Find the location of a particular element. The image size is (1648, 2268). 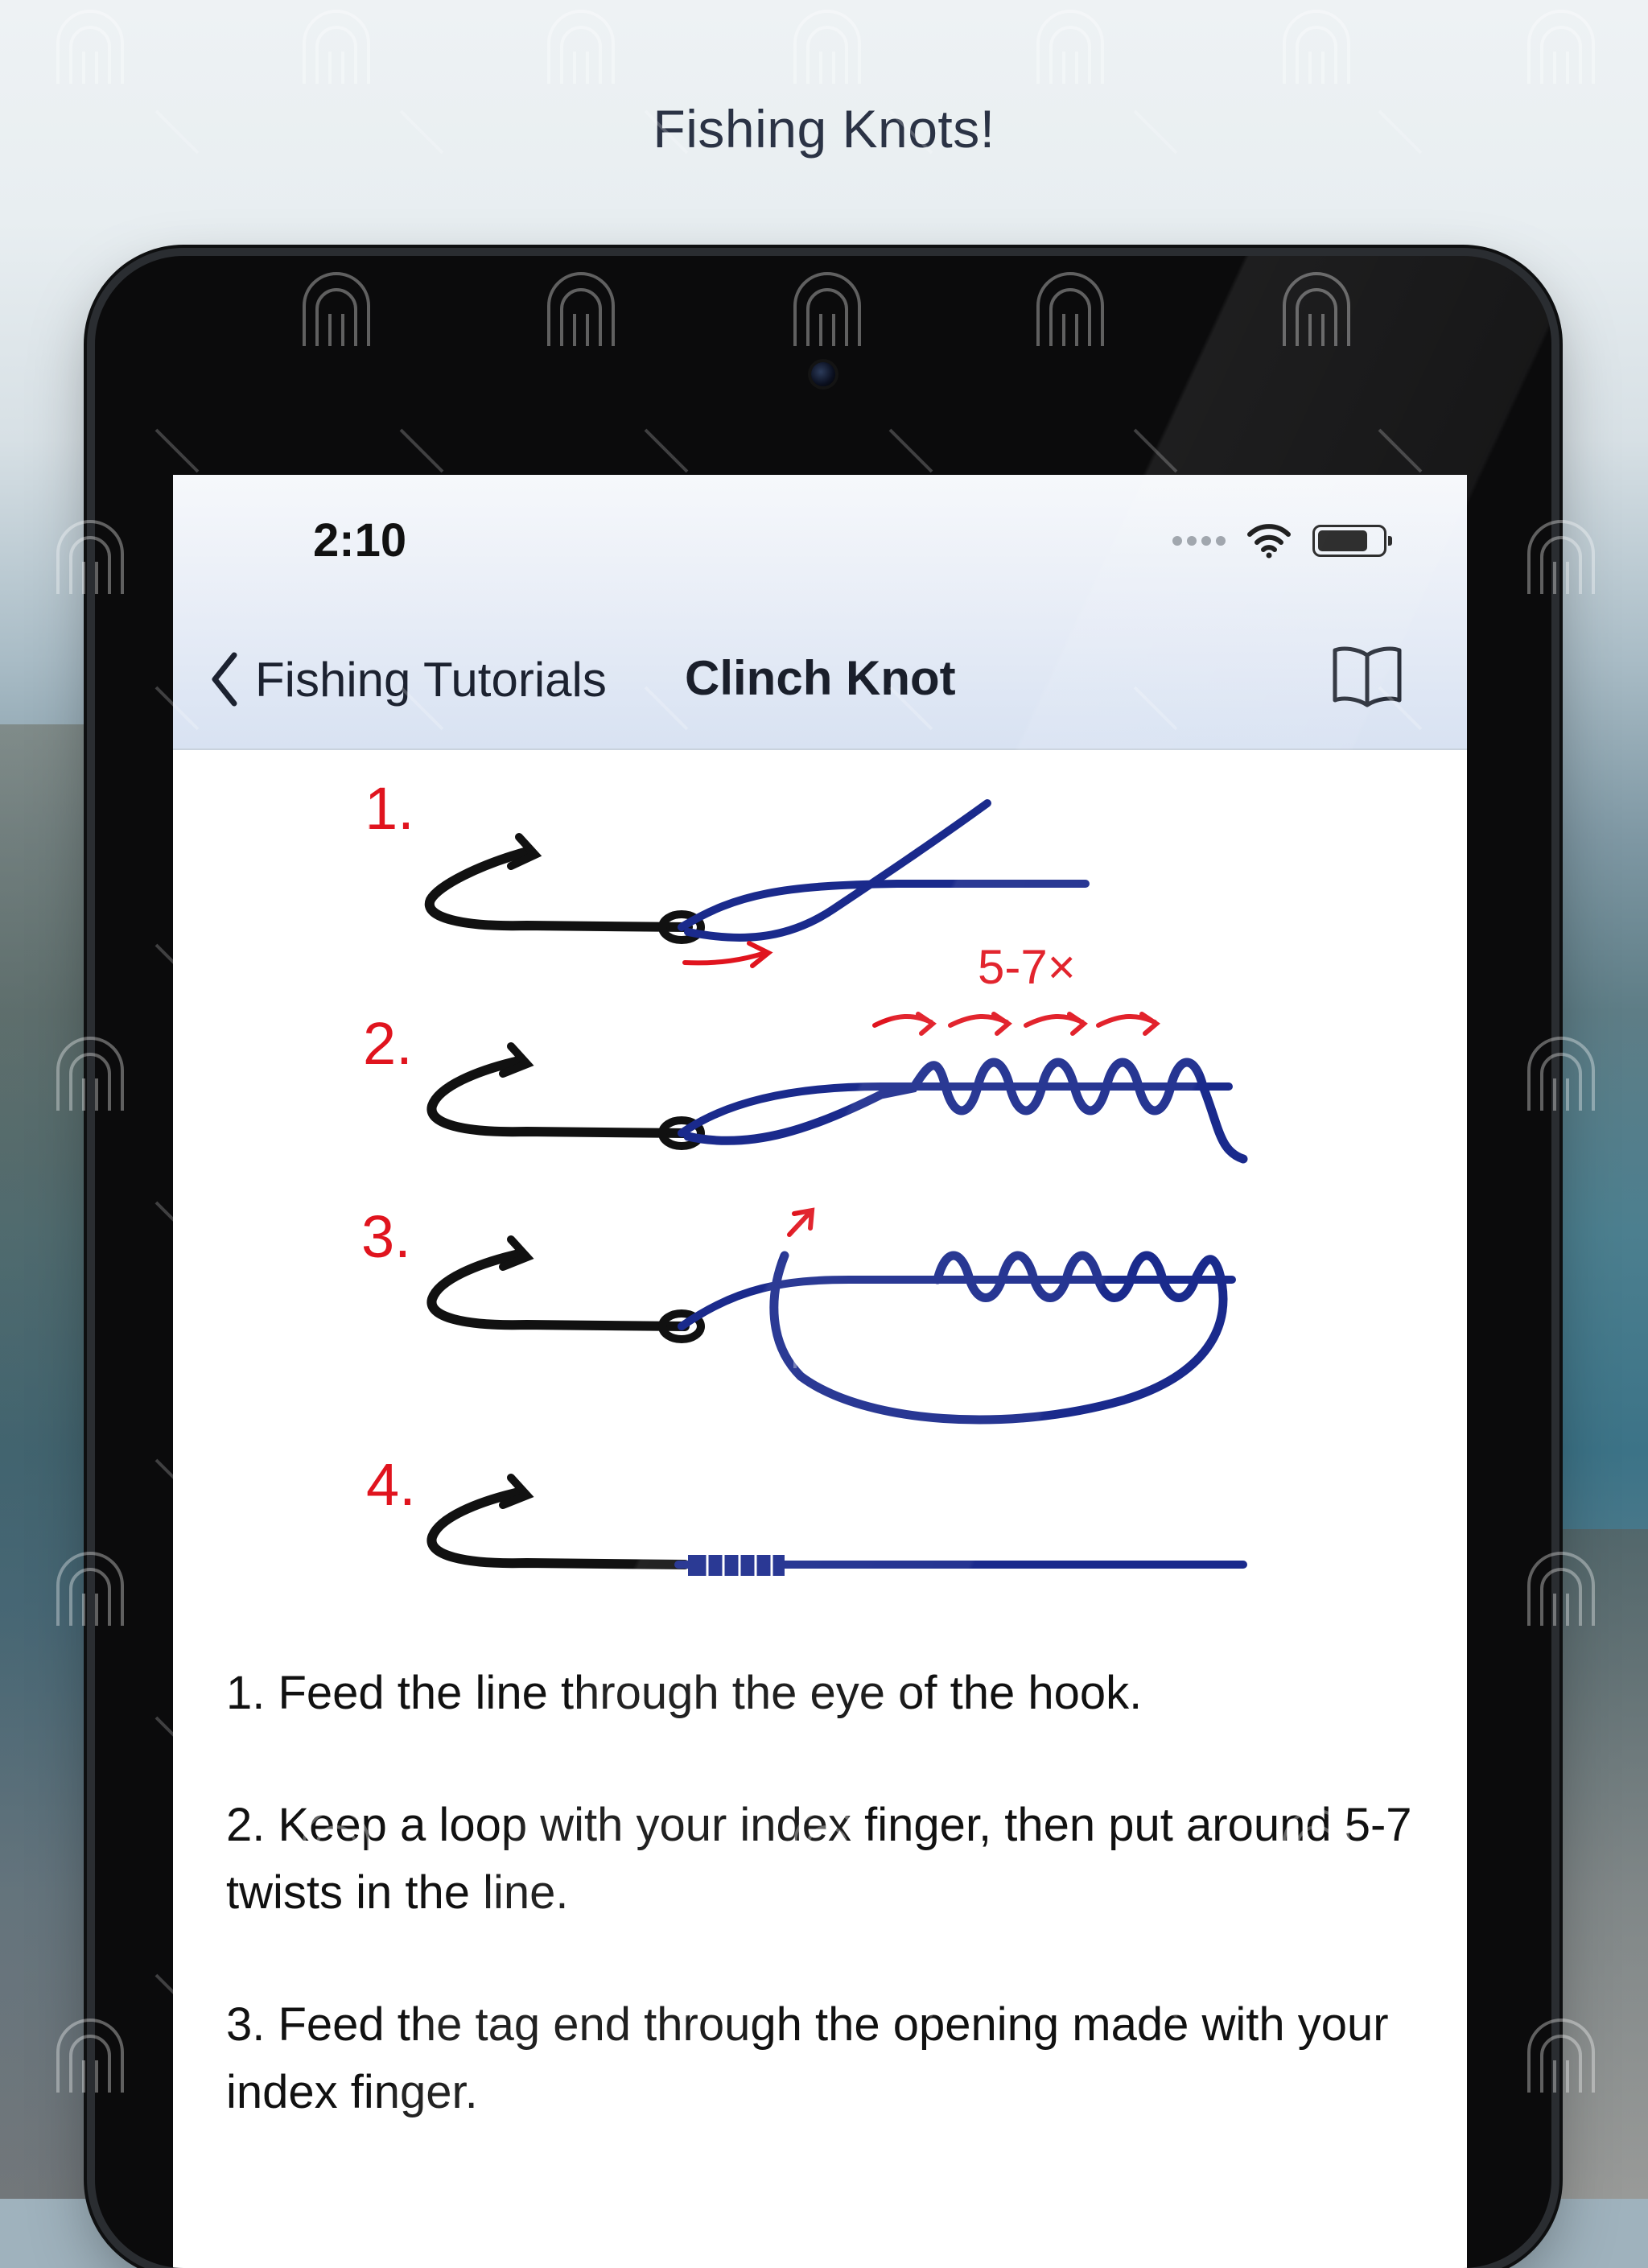

back-button: Fishing Tutorials is located at coordinates (407, 679).